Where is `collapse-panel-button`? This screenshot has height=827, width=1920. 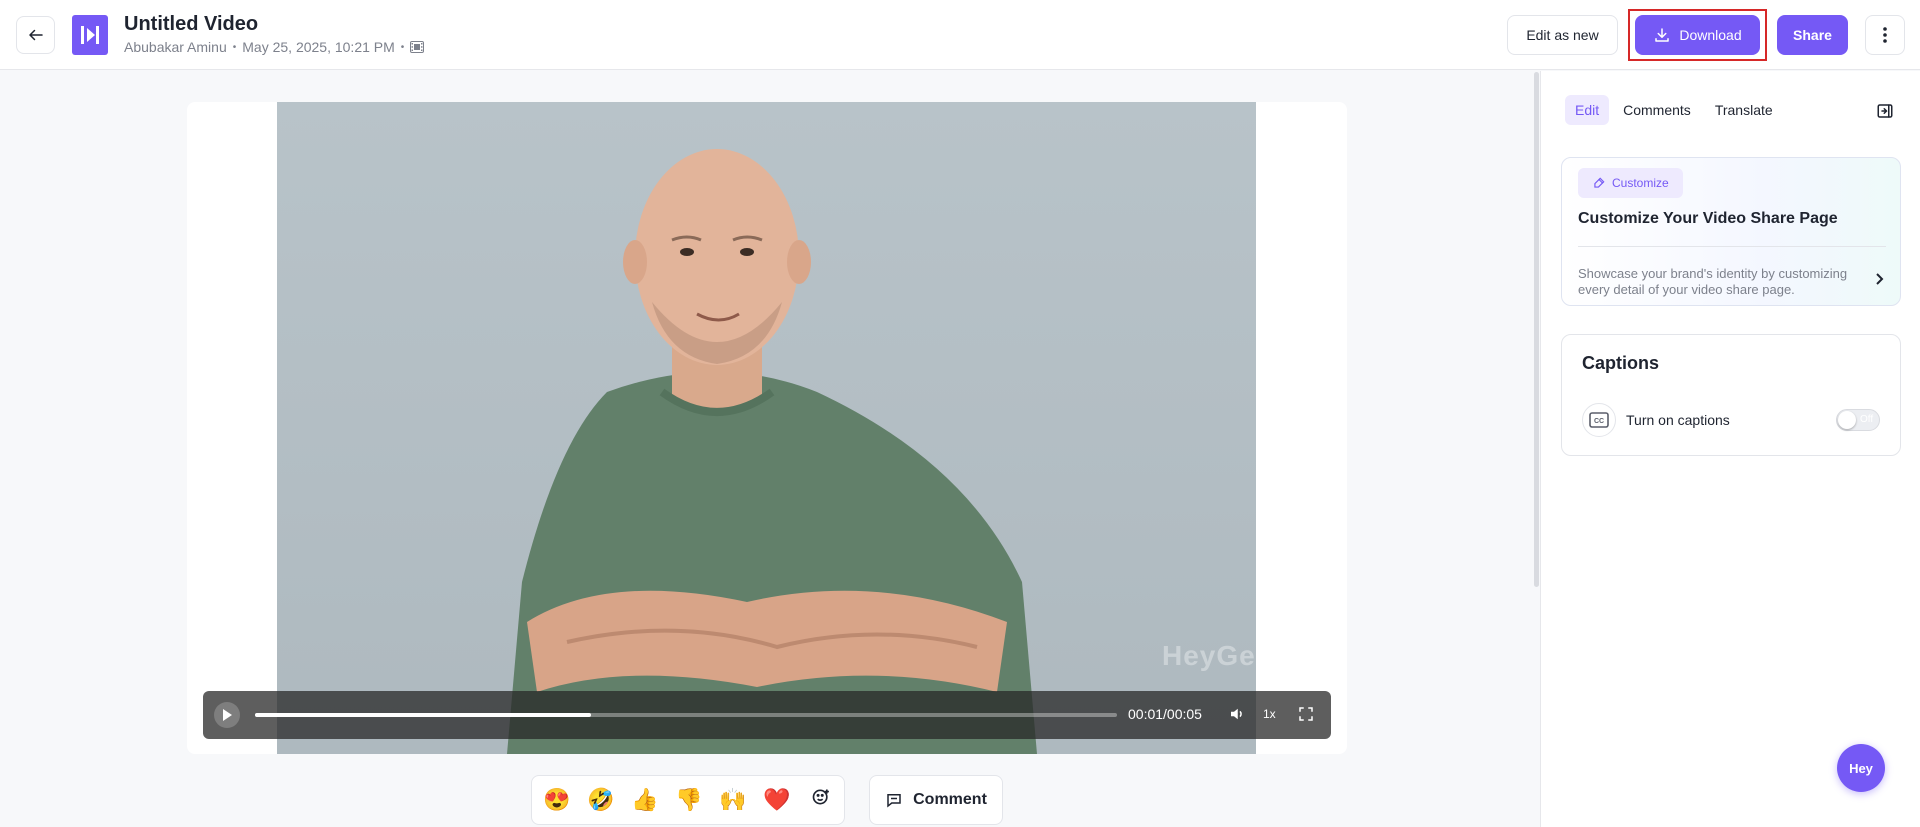 collapse-panel-button is located at coordinates (1885, 111).